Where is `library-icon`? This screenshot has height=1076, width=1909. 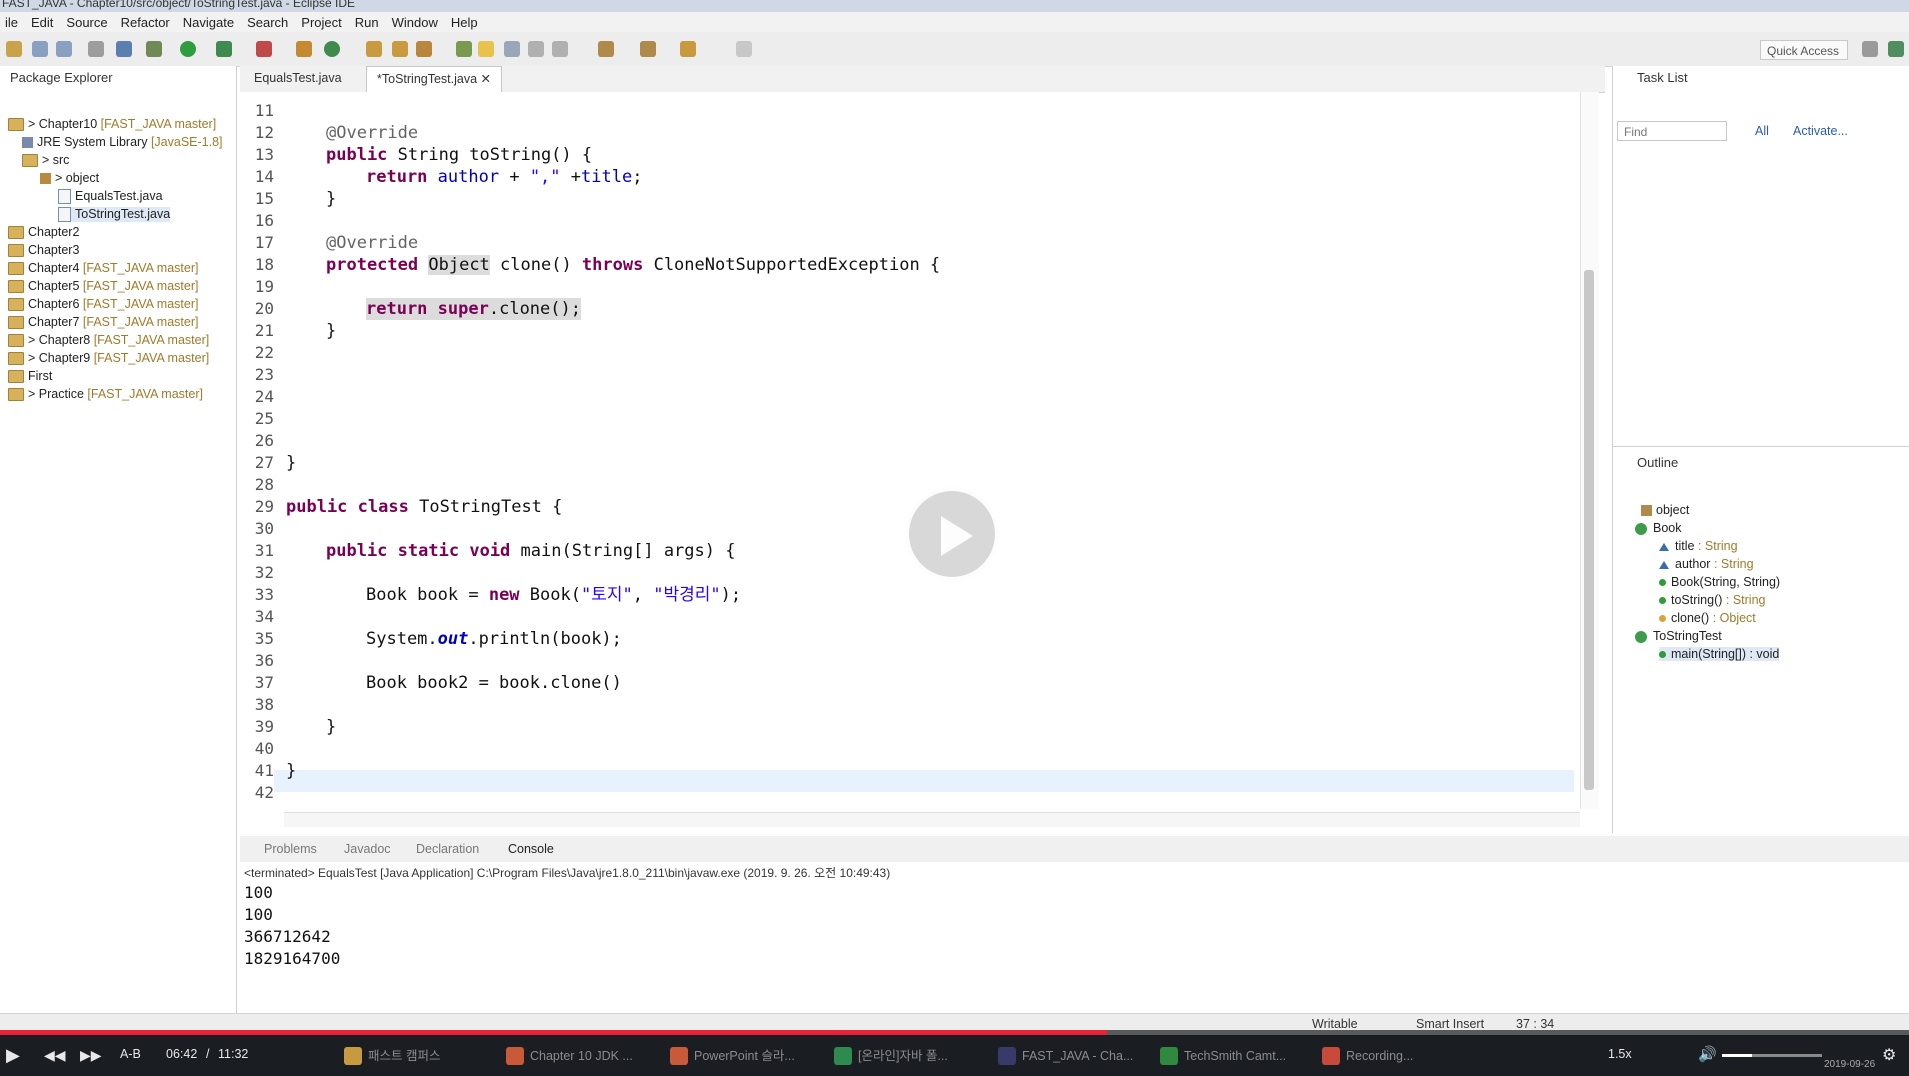 library-icon is located at coordinates (27, 143).